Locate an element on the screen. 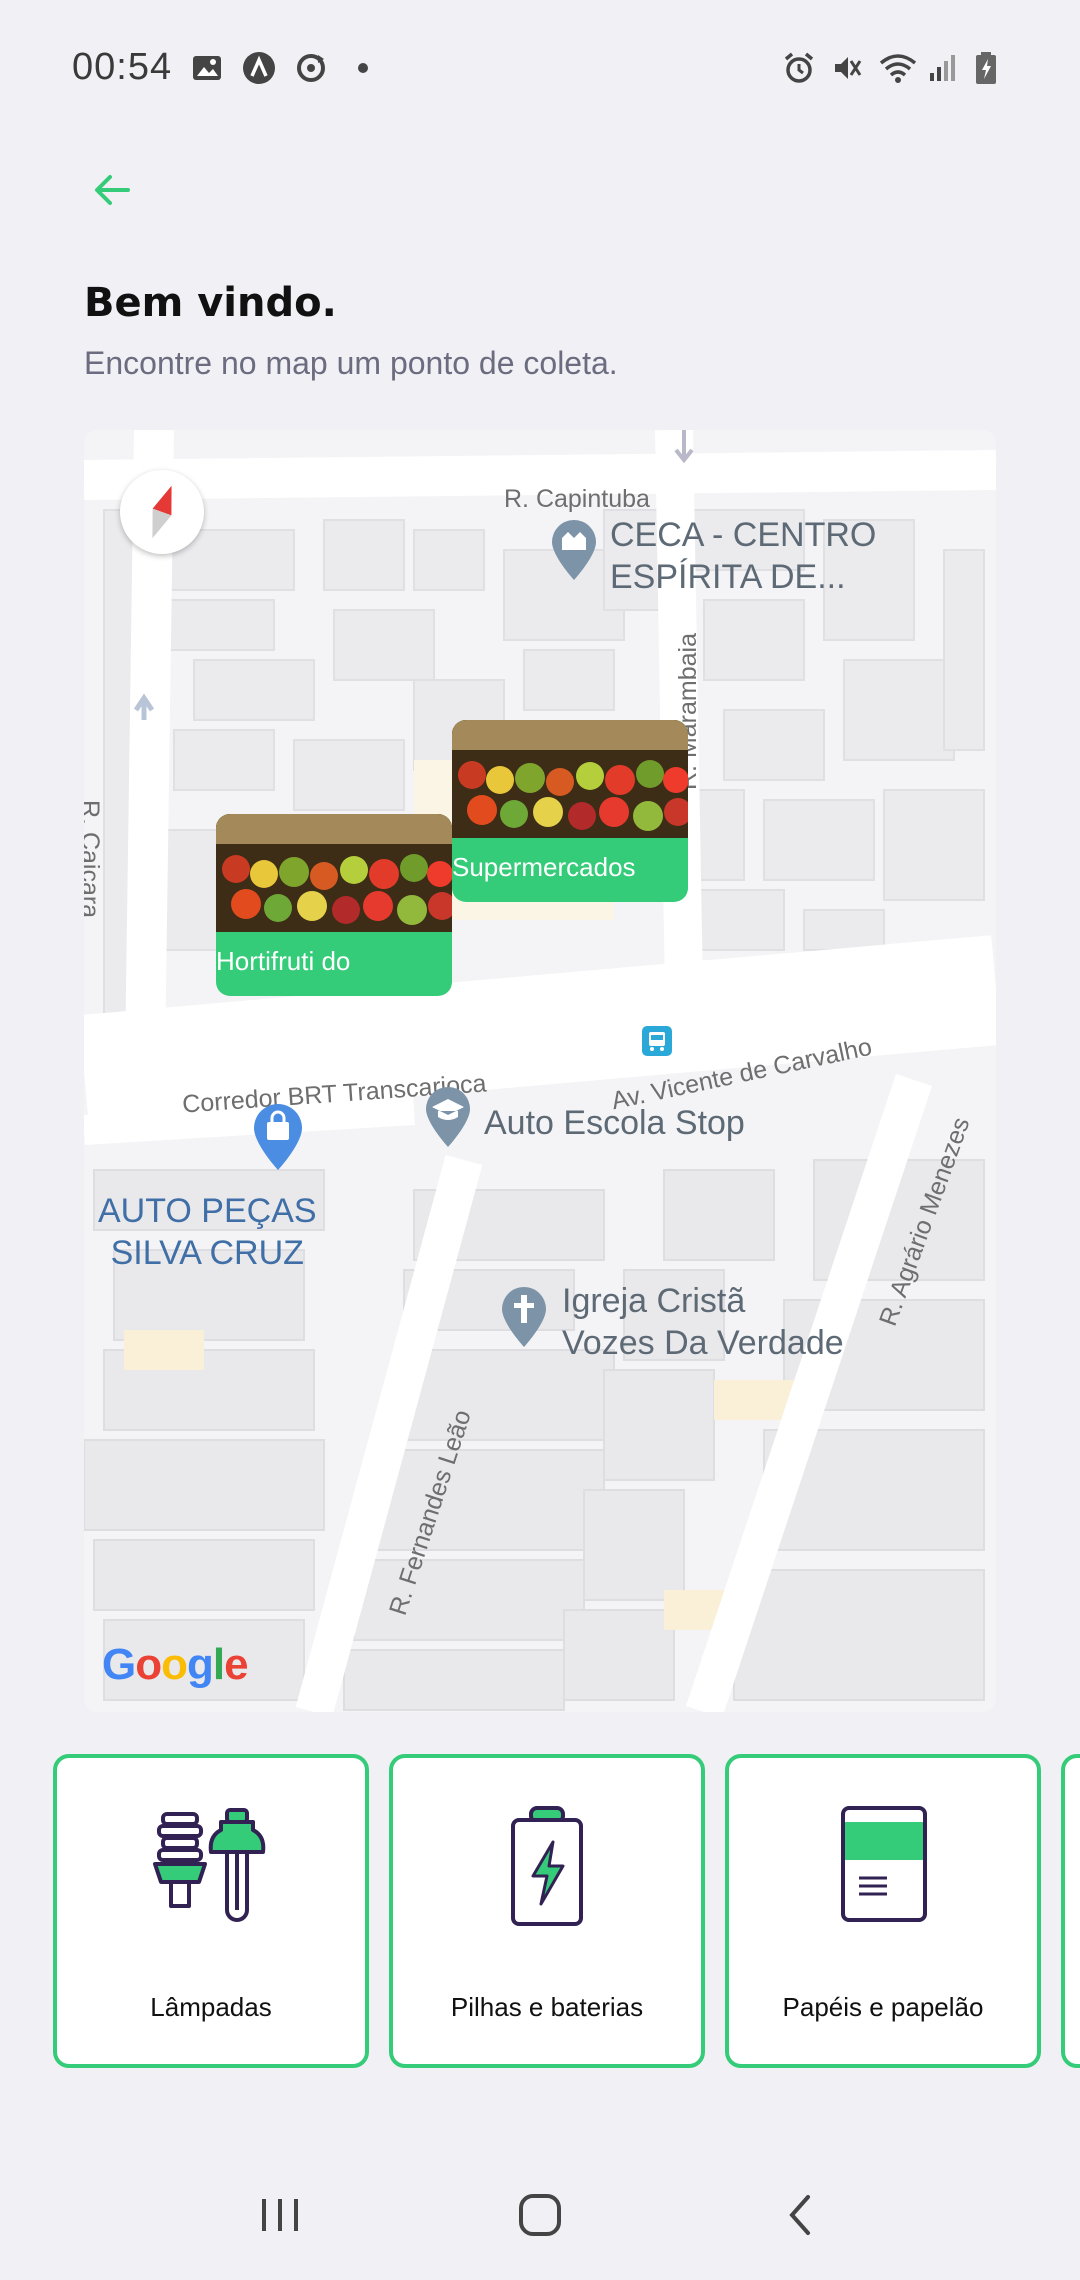 The height and width of the screenshot is (2280, 1080). shopping-pin-icon is located at coordinates (278, 1137).